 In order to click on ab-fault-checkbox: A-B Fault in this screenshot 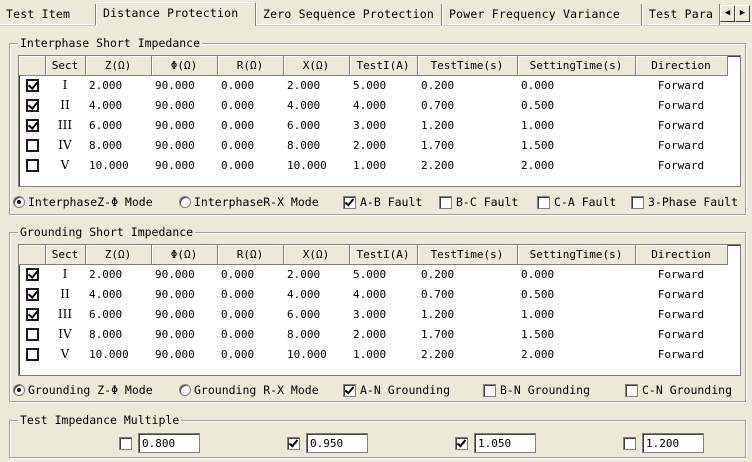, I will do `click(382, 202)`.